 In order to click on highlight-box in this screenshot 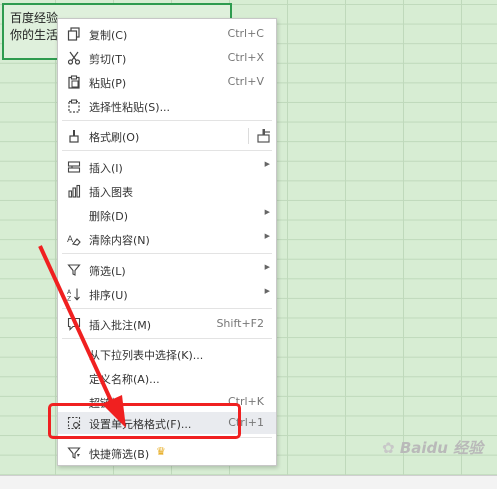, I will do `click(144, 421)`.